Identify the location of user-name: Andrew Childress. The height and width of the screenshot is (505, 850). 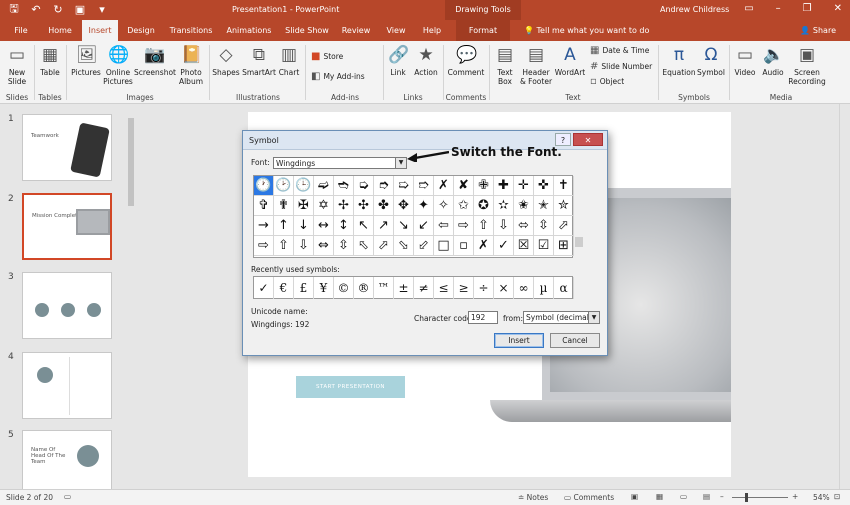
(694, 9).